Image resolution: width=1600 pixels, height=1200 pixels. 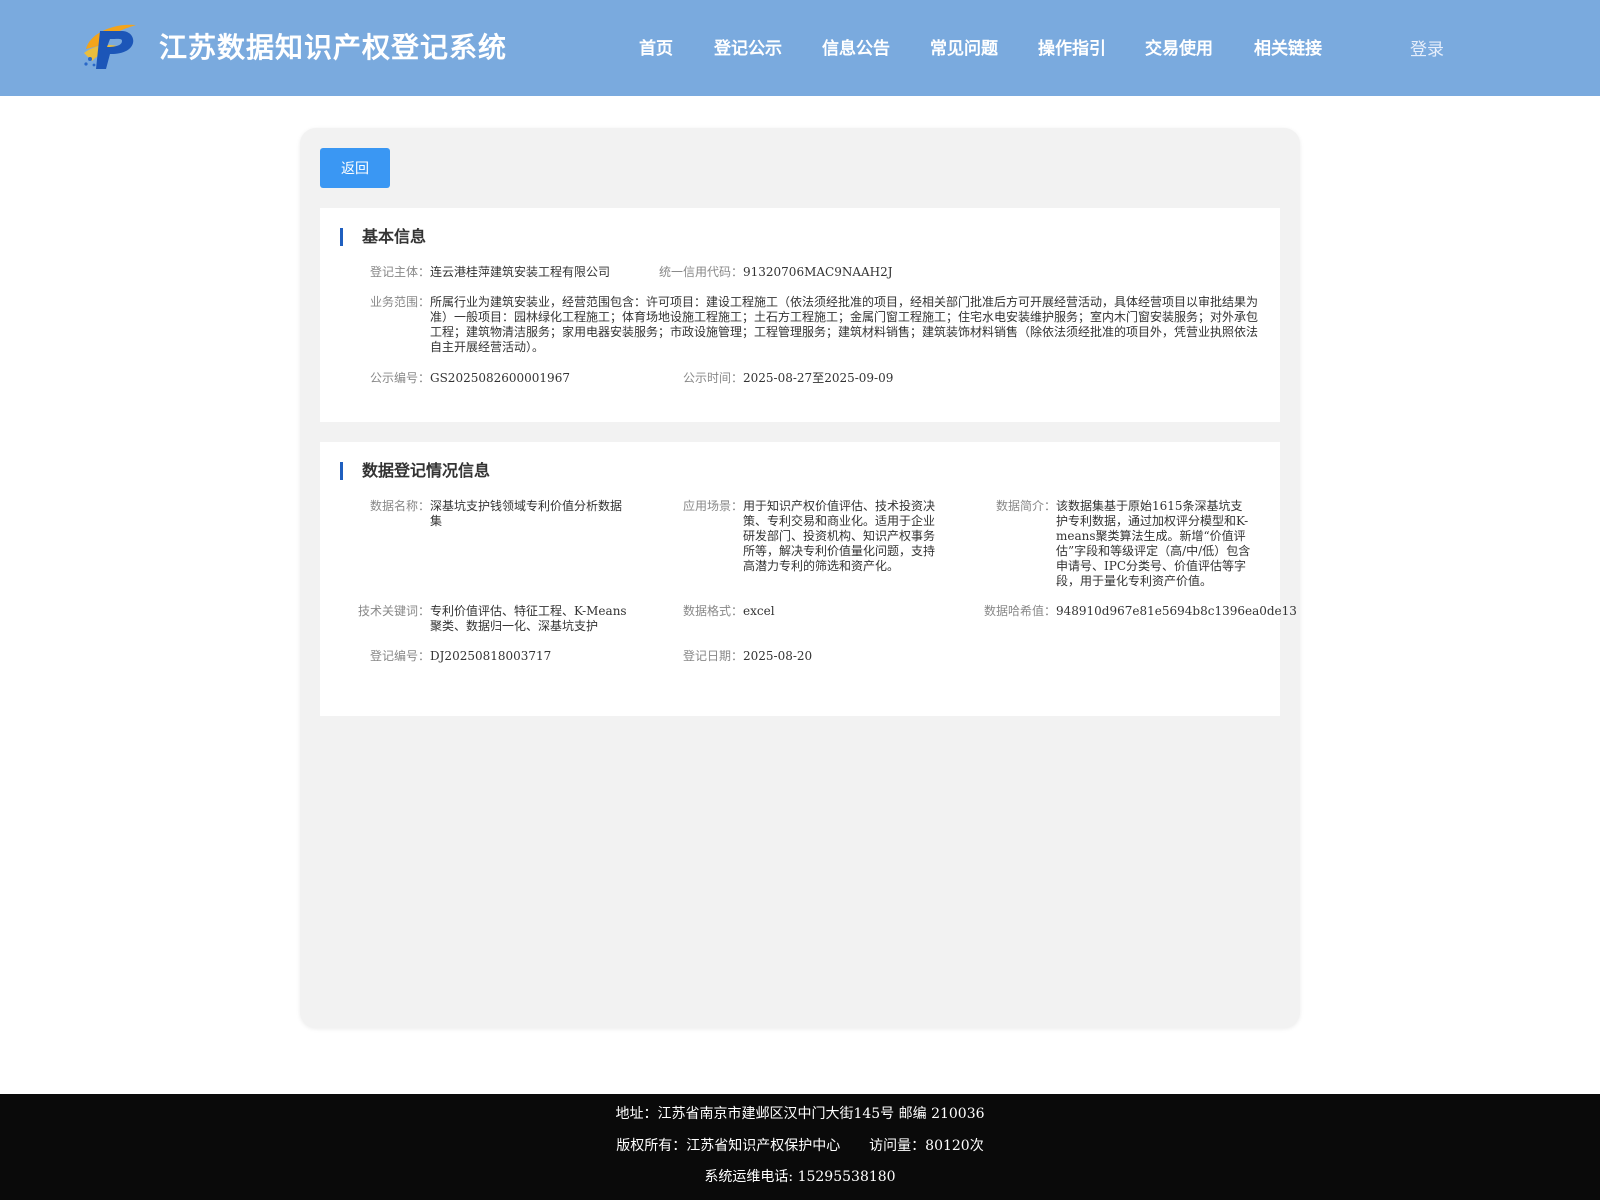 What do you see at coordinates (399, 272) in the screenshot?
I see `subject-label: 登记主体：` at bounding box center [399, 272].